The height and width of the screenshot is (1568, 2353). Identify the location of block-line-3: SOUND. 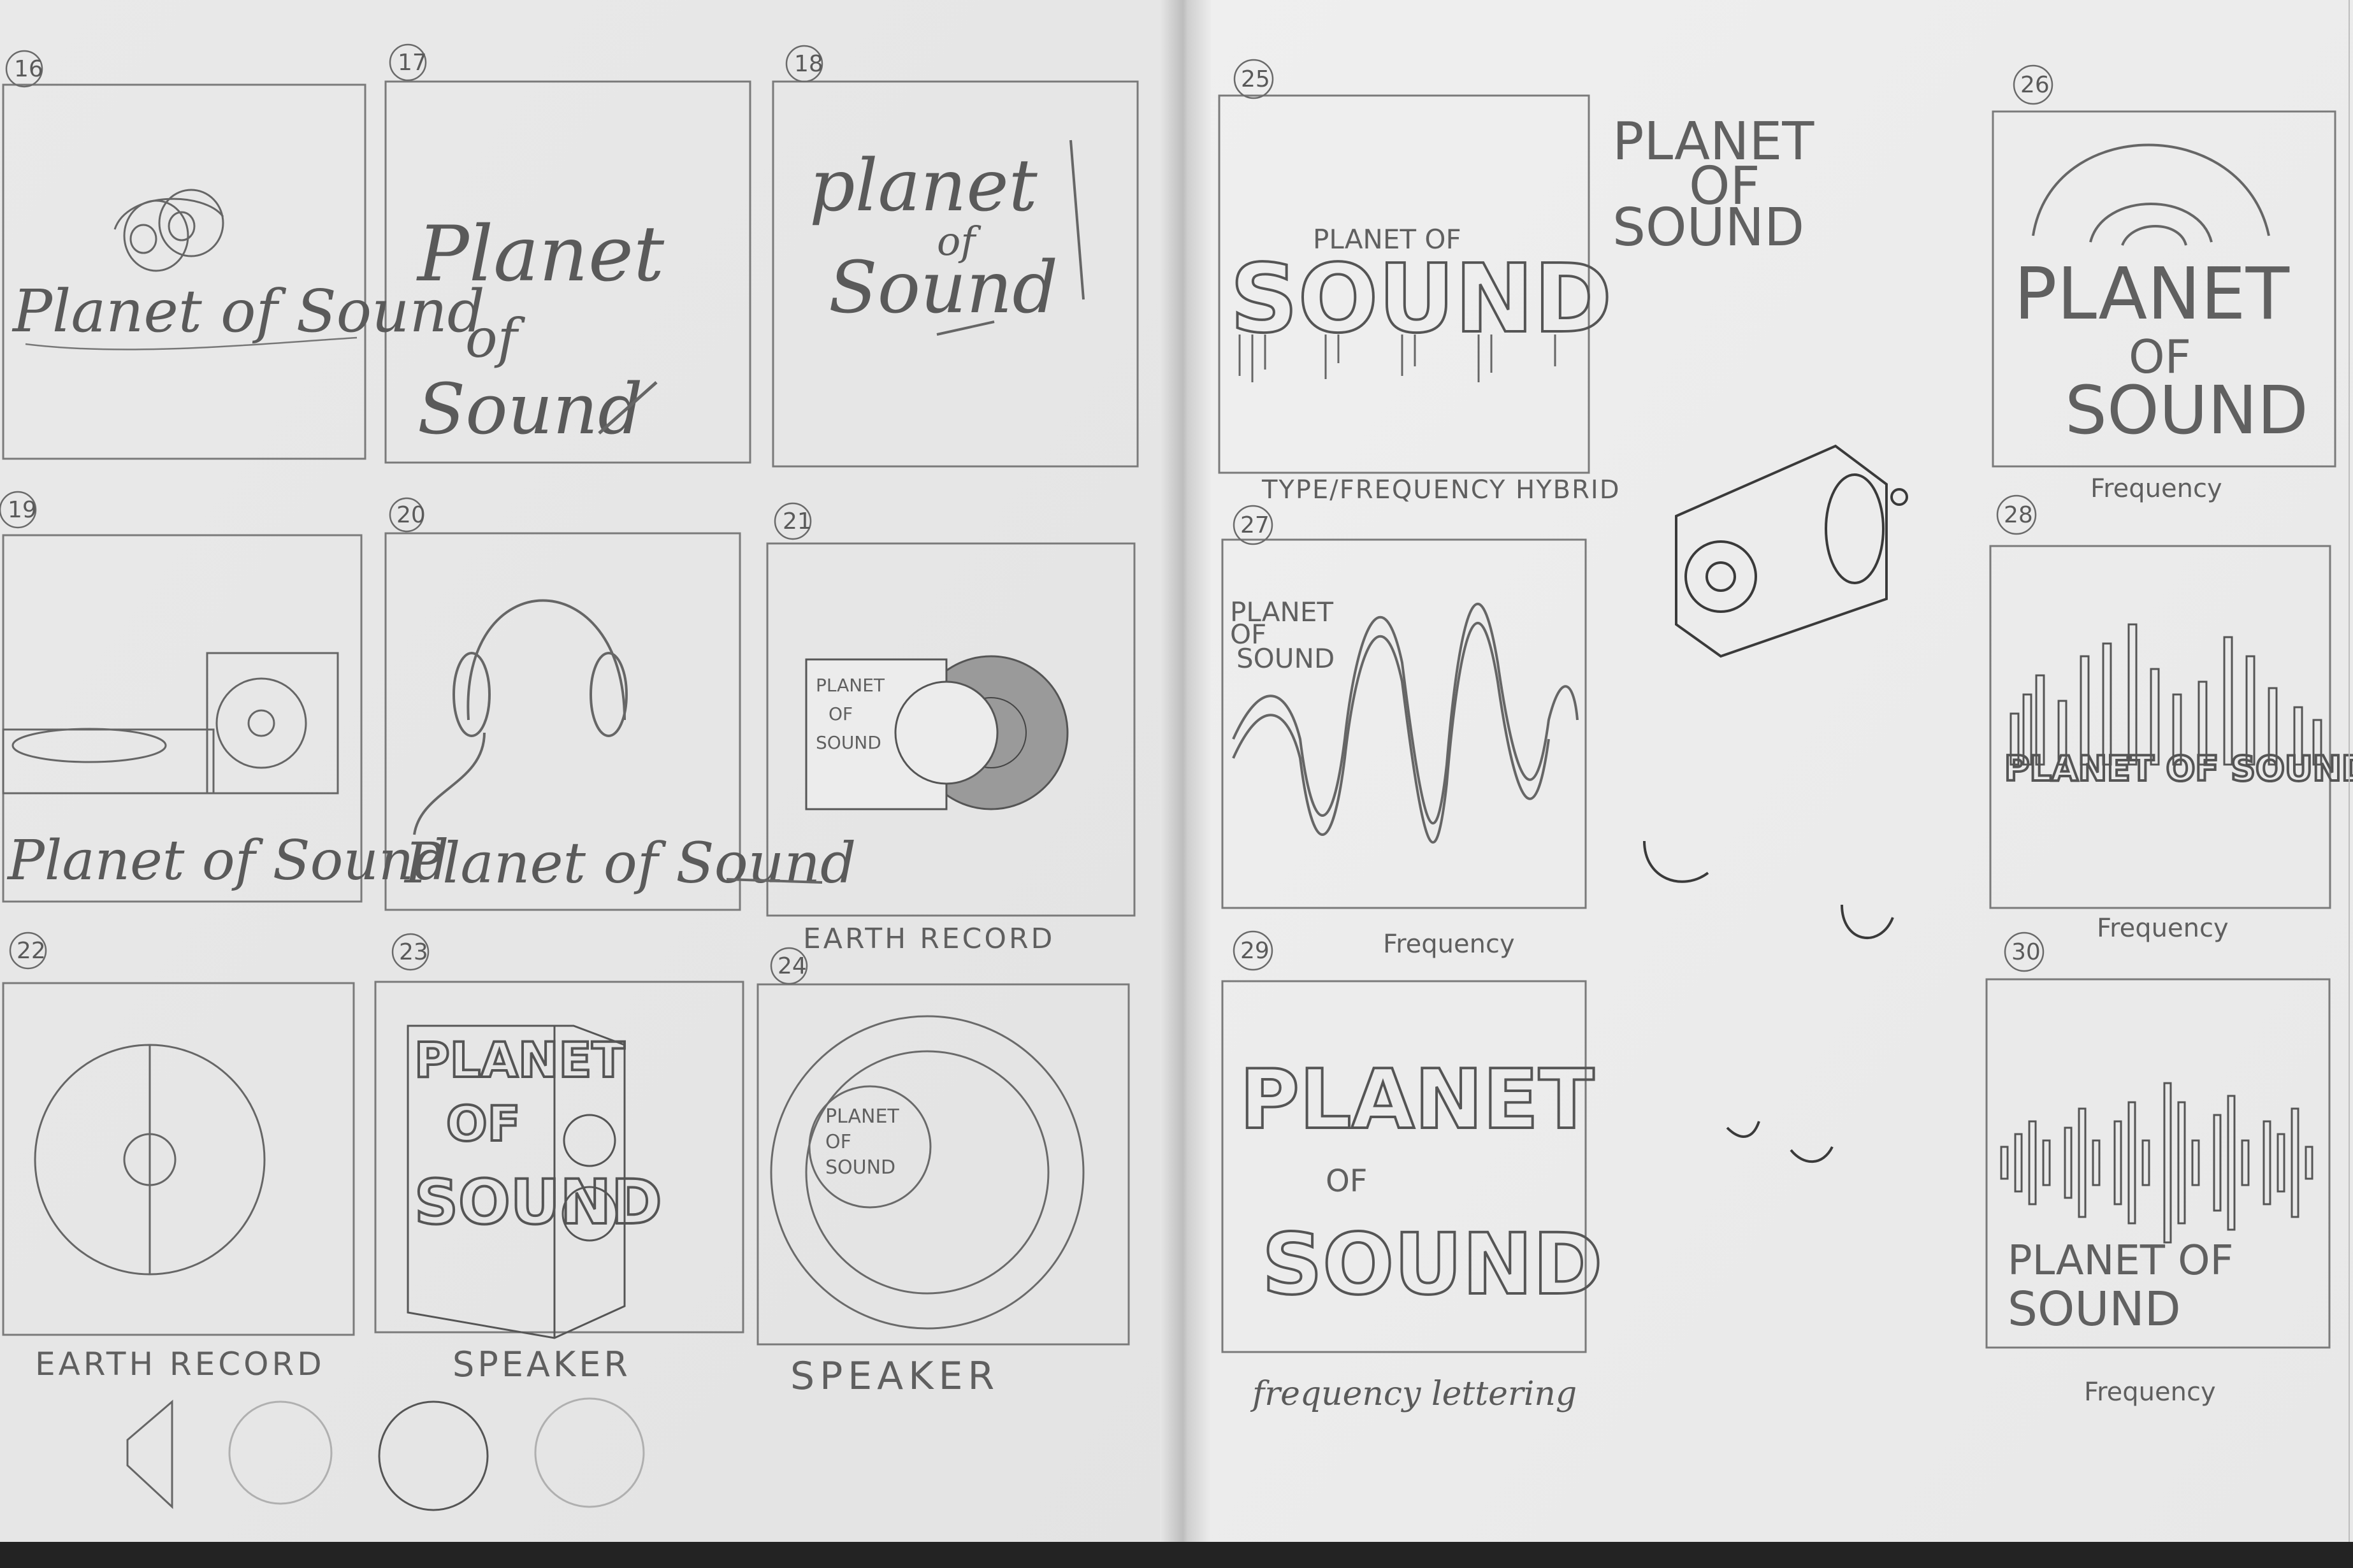
(538, 1202).